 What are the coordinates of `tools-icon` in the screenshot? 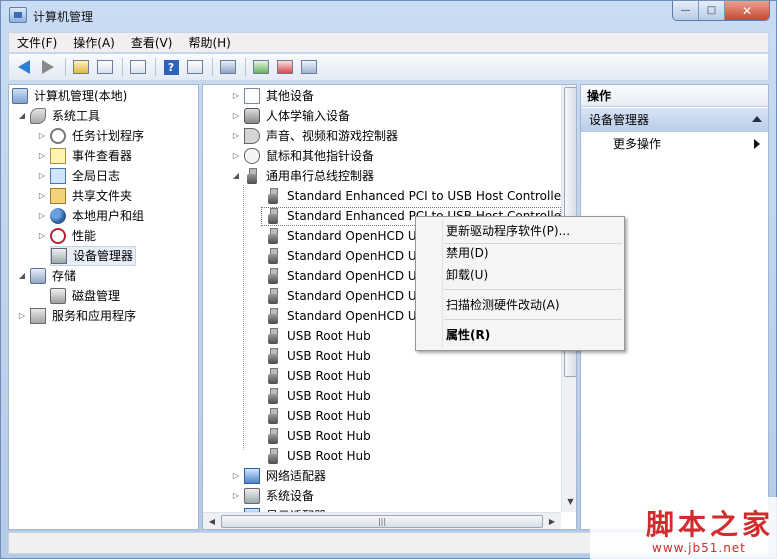 It's located at (38, 116).